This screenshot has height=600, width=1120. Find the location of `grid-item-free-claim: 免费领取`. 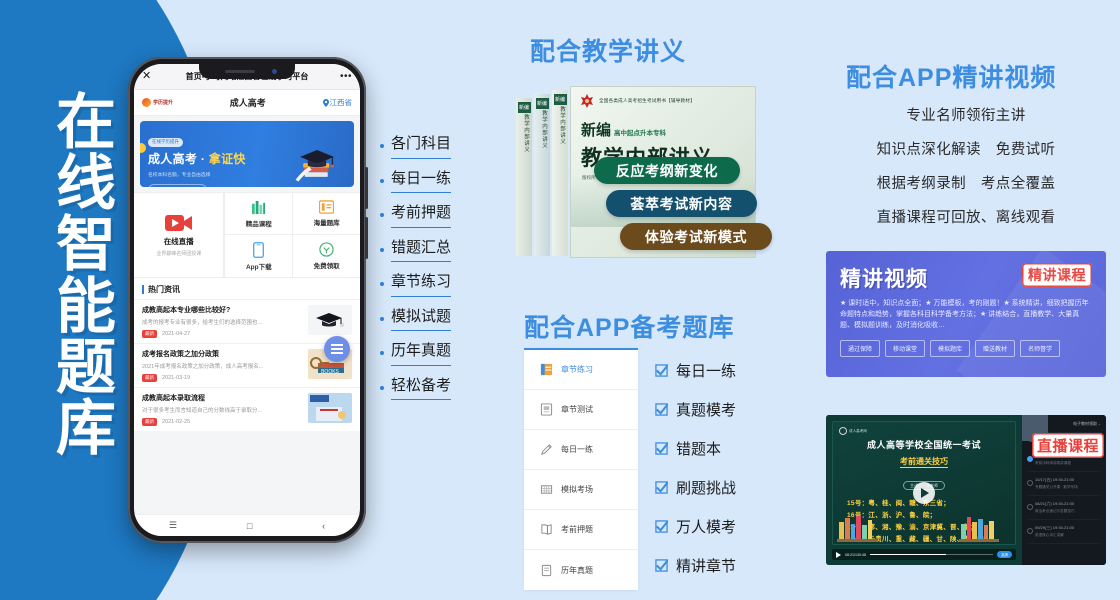

grid-item-free-claim: 免费领取 is located at coordinates (326, 256).